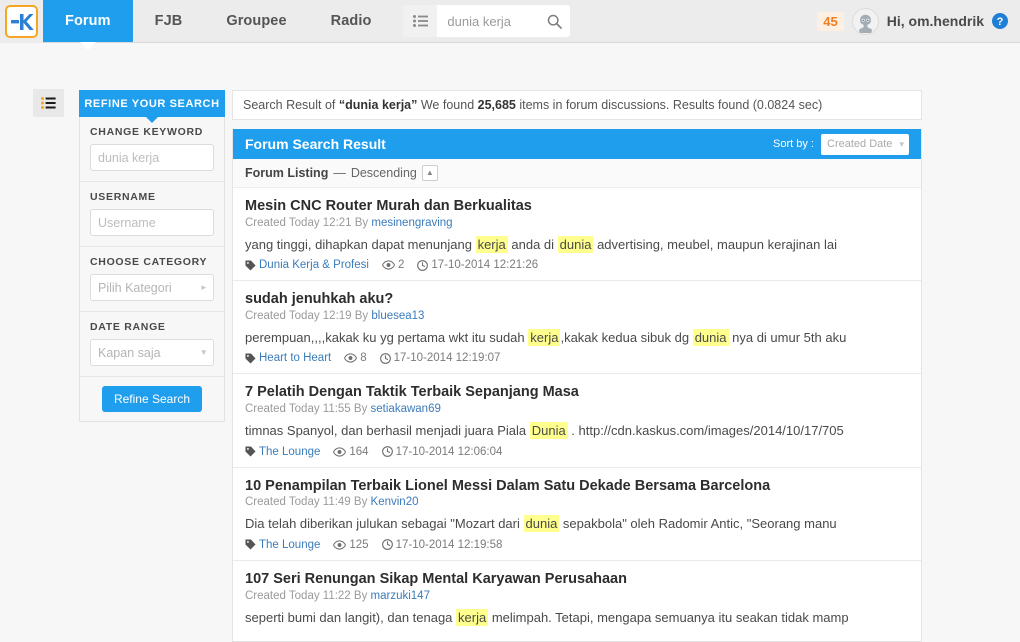  What do you see at coordinates (787, 337) in the screenshot?
I see `snippet-text: nya di umur 5th aku` at bounding box center [787, 337].